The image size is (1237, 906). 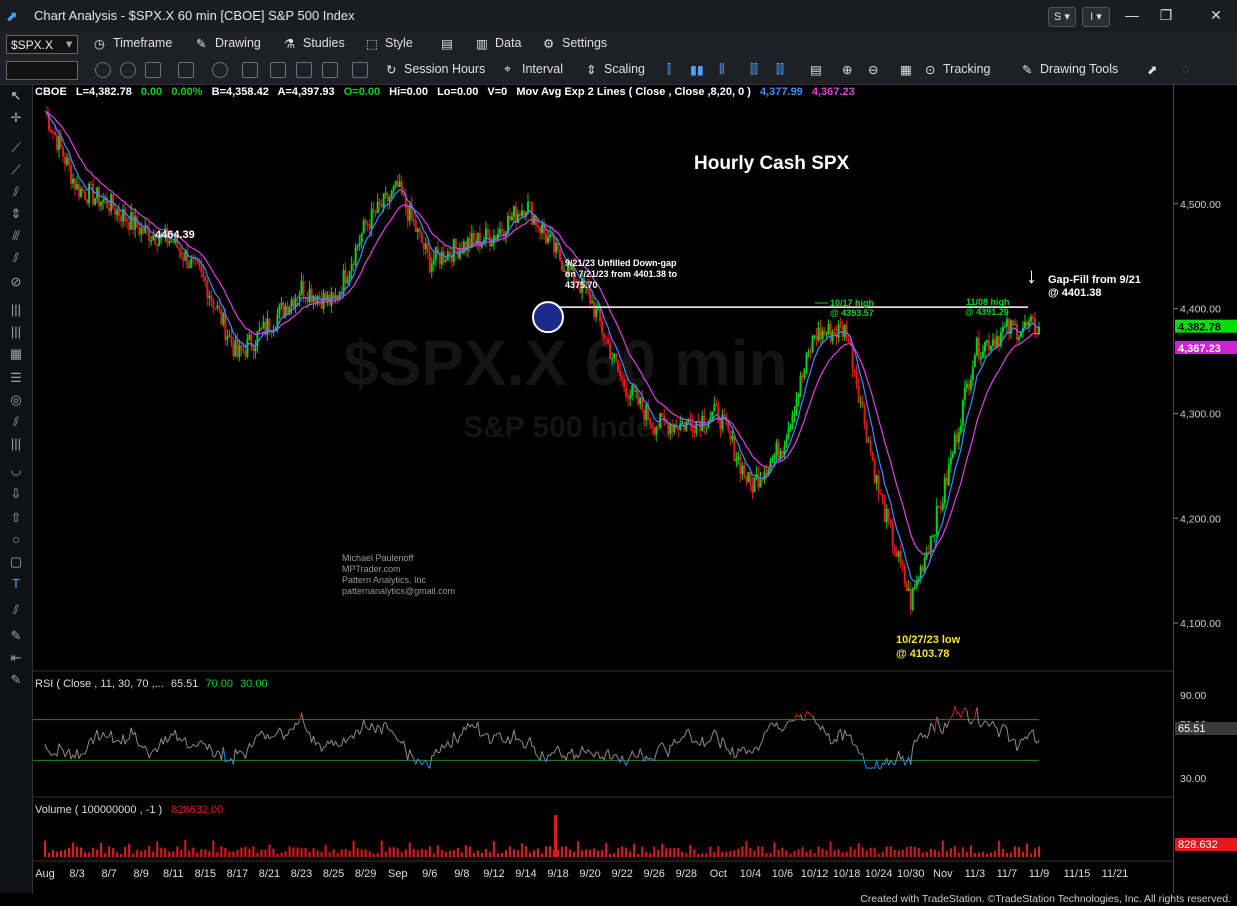 I want to click on session-hours-menu: Session Hours, so click(x=444, y=69).